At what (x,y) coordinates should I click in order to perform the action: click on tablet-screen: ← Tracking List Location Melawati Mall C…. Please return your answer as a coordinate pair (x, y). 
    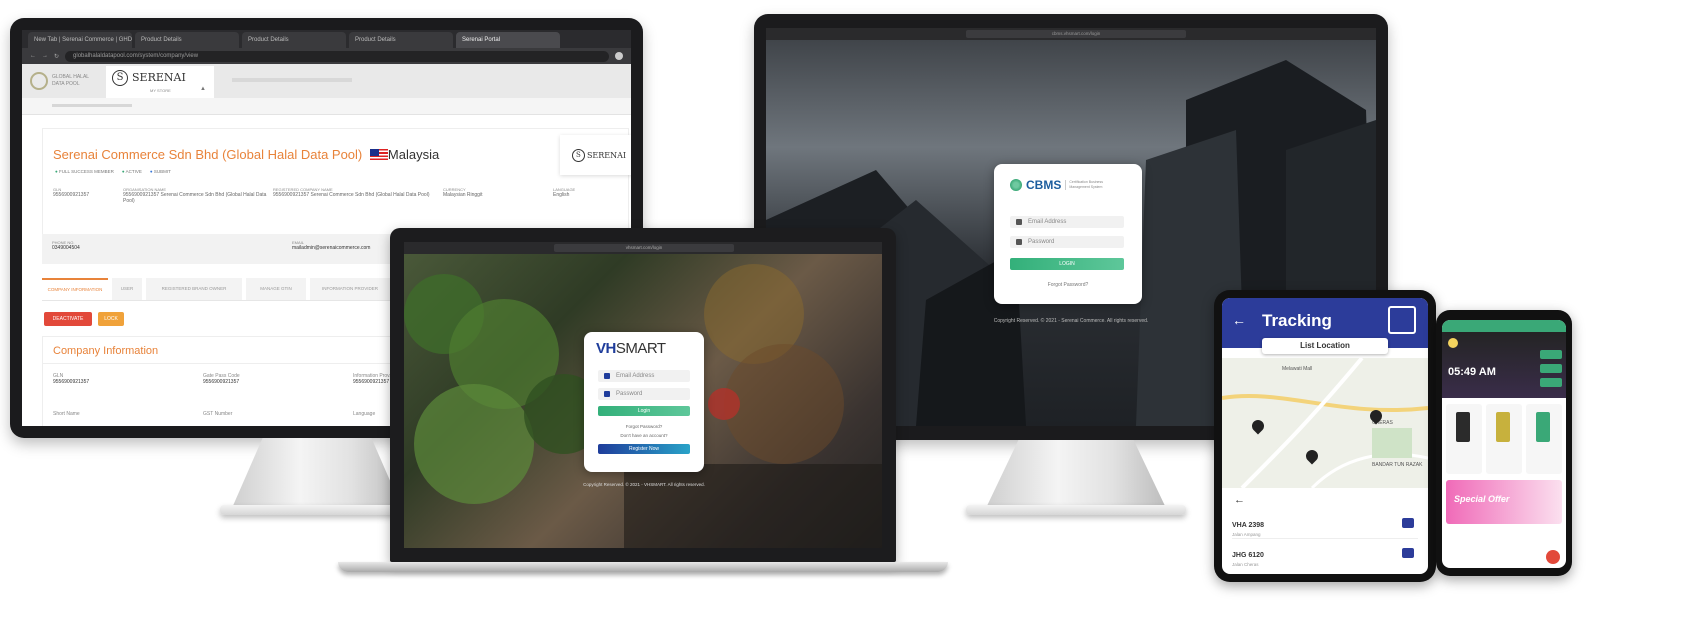
    Looking at the image, I should click on (1325, 436).